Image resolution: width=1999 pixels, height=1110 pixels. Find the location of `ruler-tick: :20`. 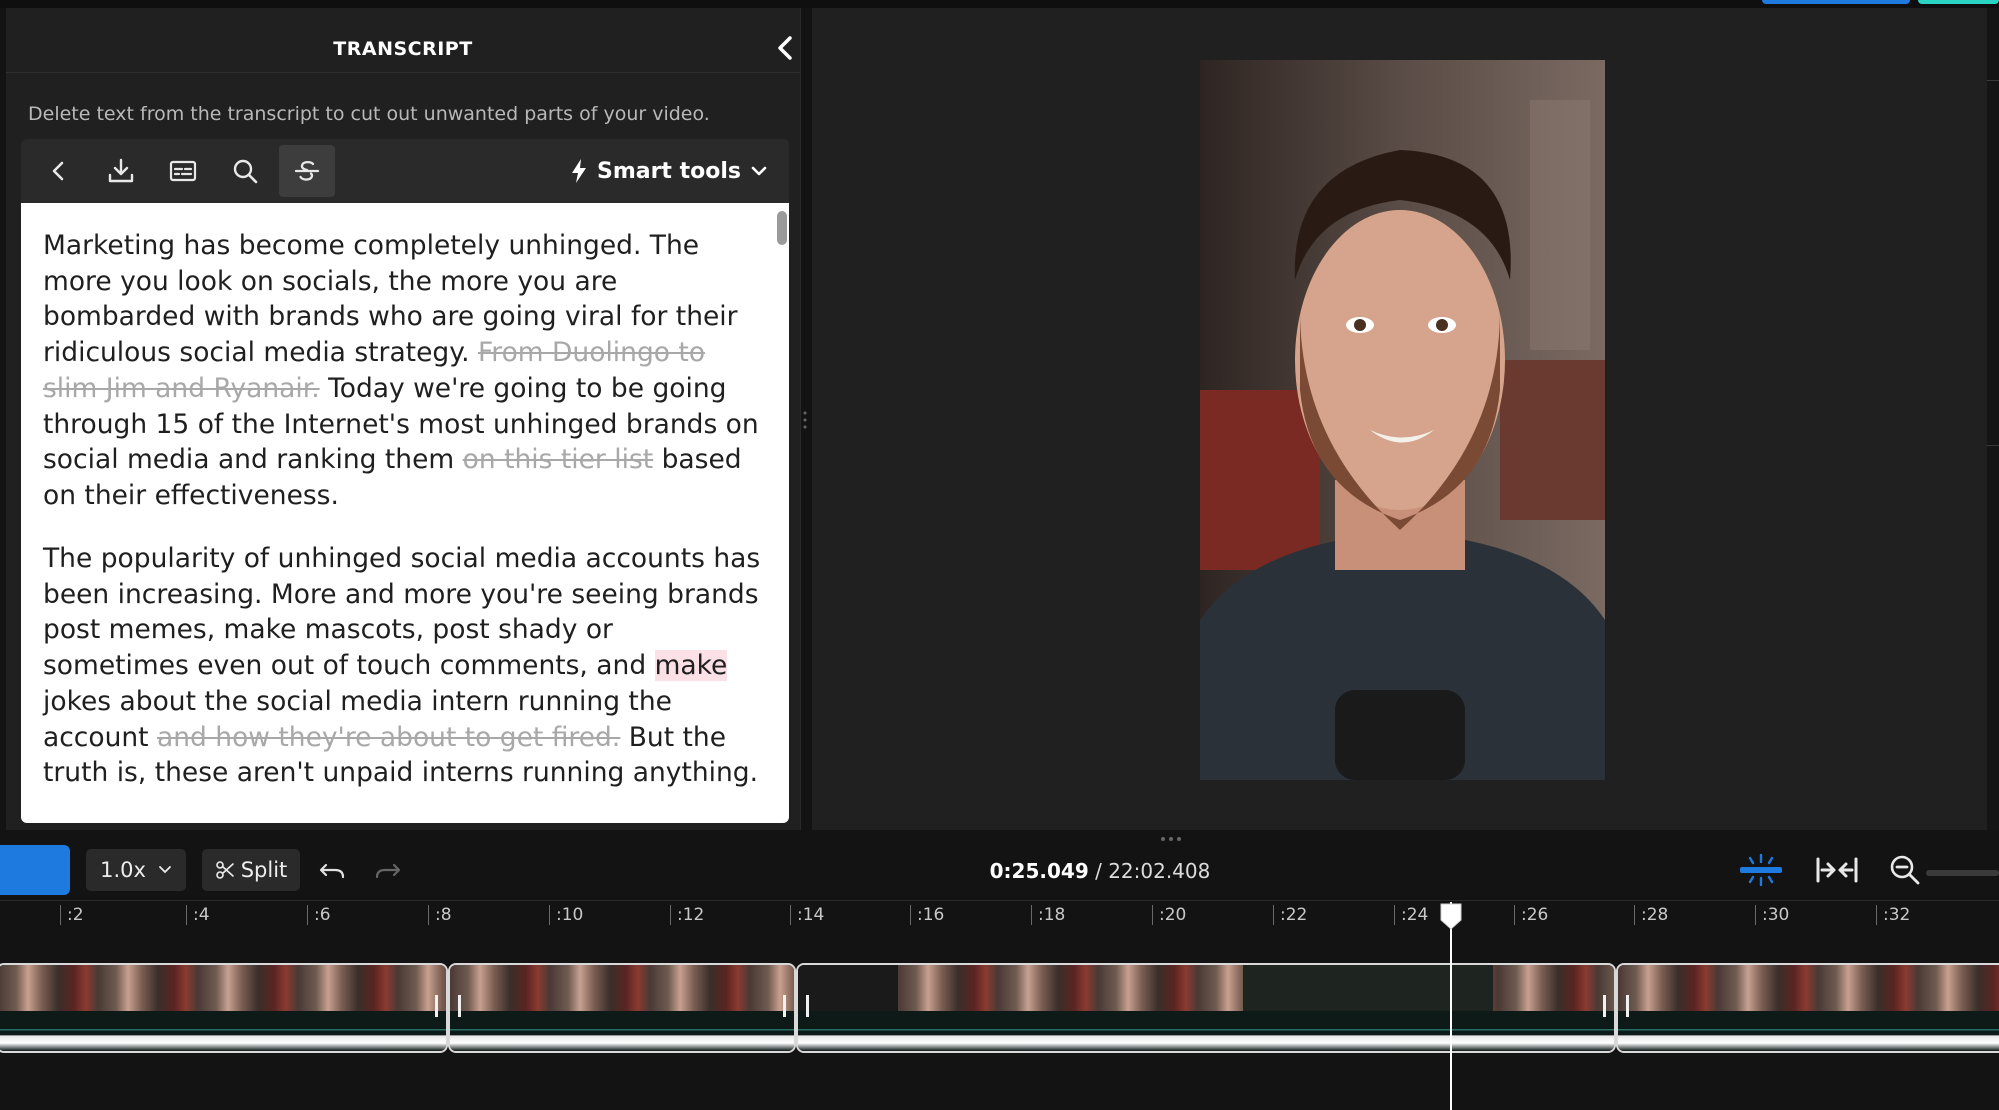

ruler-tick: :20 is located at coordinates (1169, 915).